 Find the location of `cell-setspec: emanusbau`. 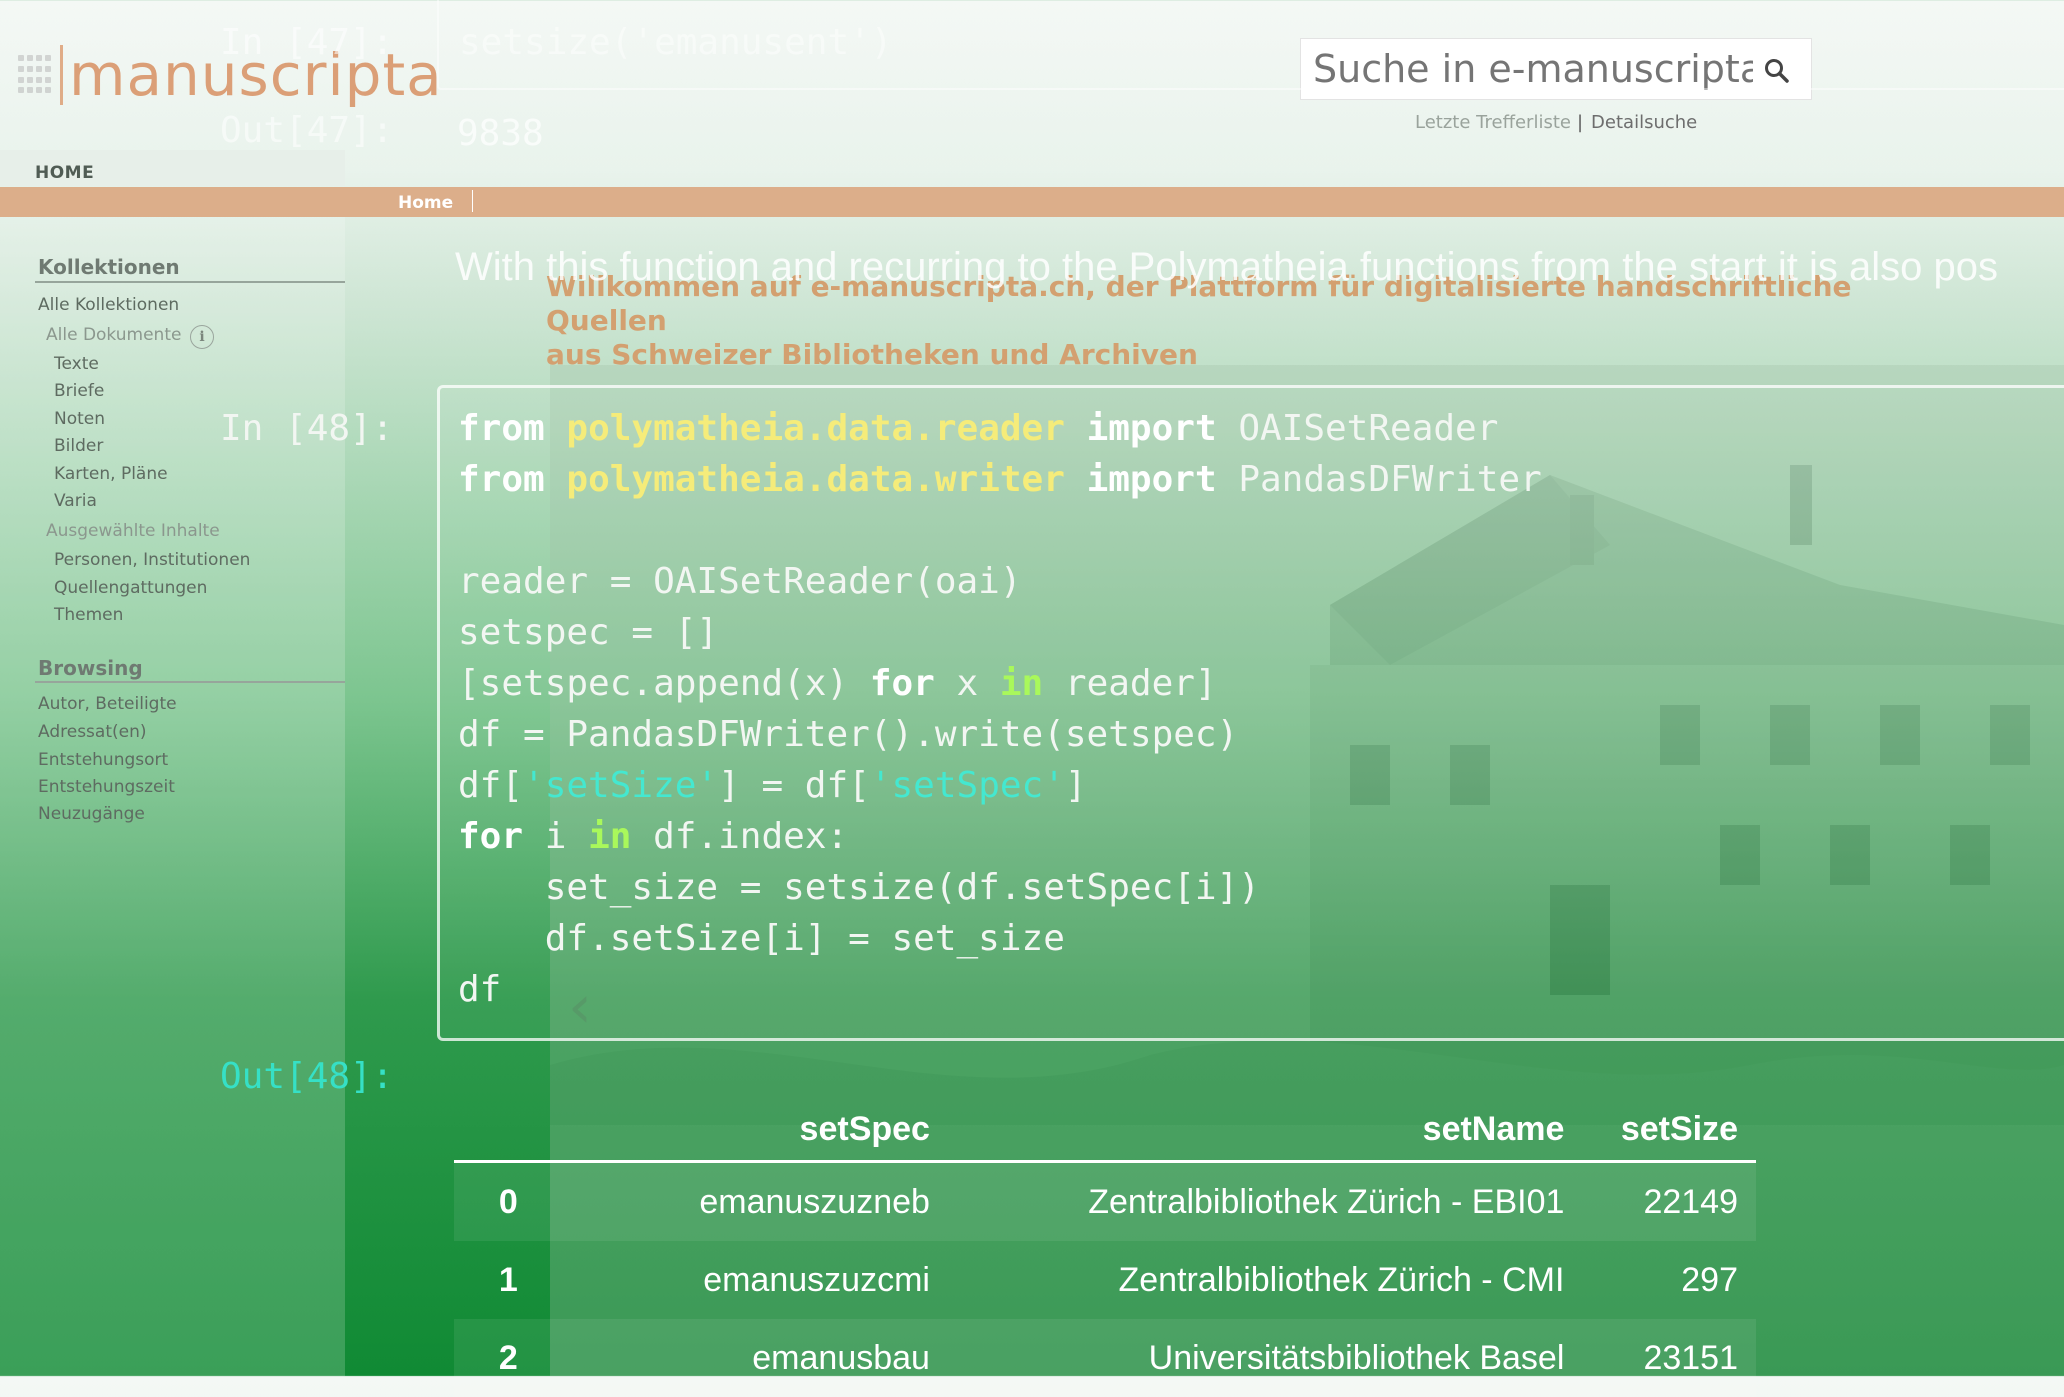

cell-setspec: emanusbau is located at coordinates (841, 1357).